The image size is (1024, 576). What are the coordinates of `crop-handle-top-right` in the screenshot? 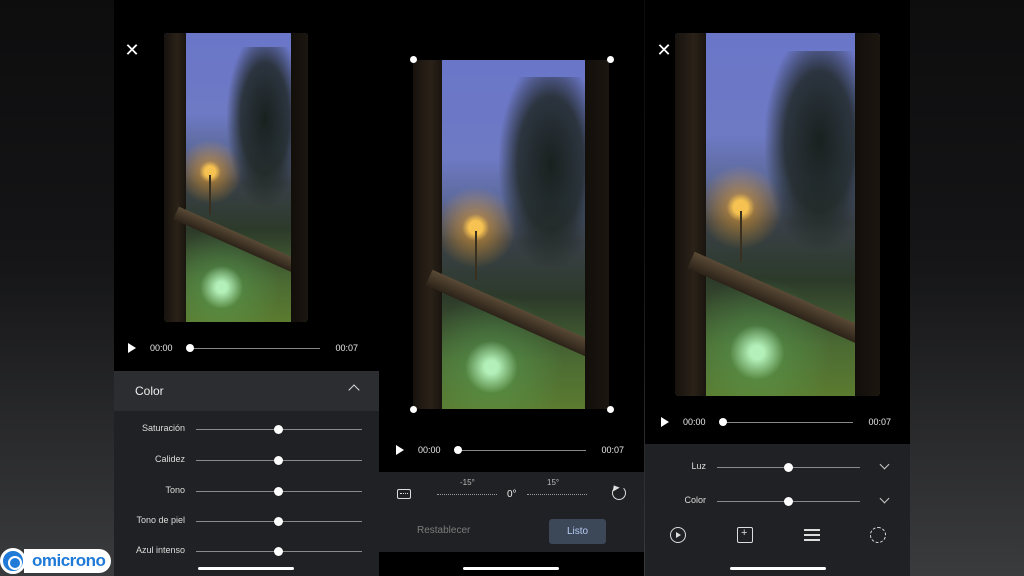 It's located at (610, 59).